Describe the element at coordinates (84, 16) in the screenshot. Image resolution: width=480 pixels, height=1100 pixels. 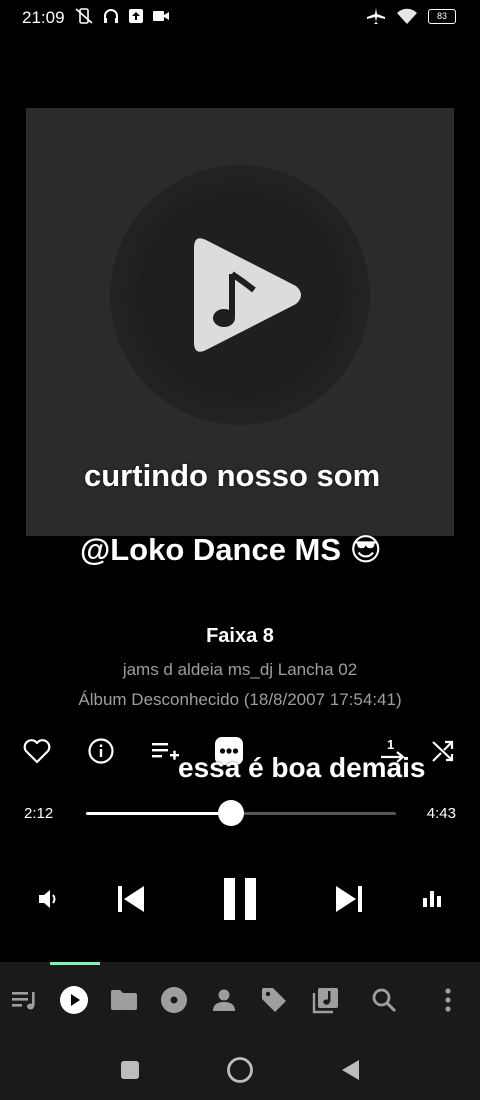
I see `mute-vibrate-icon` at that location.